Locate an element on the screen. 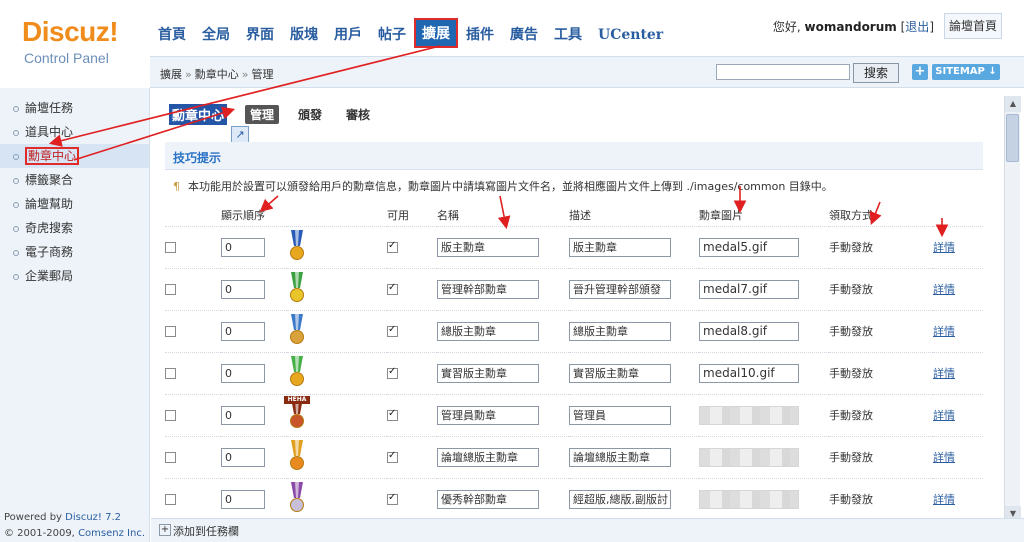 This screenshot has height=542, width=1024. tab-award: 頒發 is located at coordinates (310, 114).